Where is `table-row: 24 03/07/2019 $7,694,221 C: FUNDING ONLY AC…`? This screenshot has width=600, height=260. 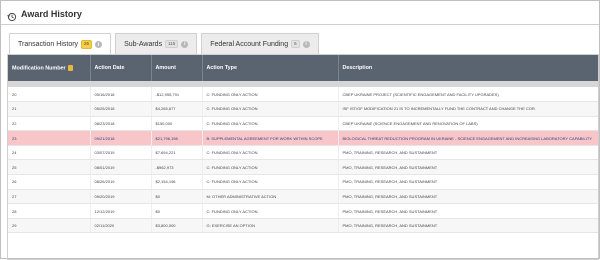
table-row: 24 03/07/2019 $7,694,221 C: FUNDING ONLY AC… is located at coordinates (303, 153).